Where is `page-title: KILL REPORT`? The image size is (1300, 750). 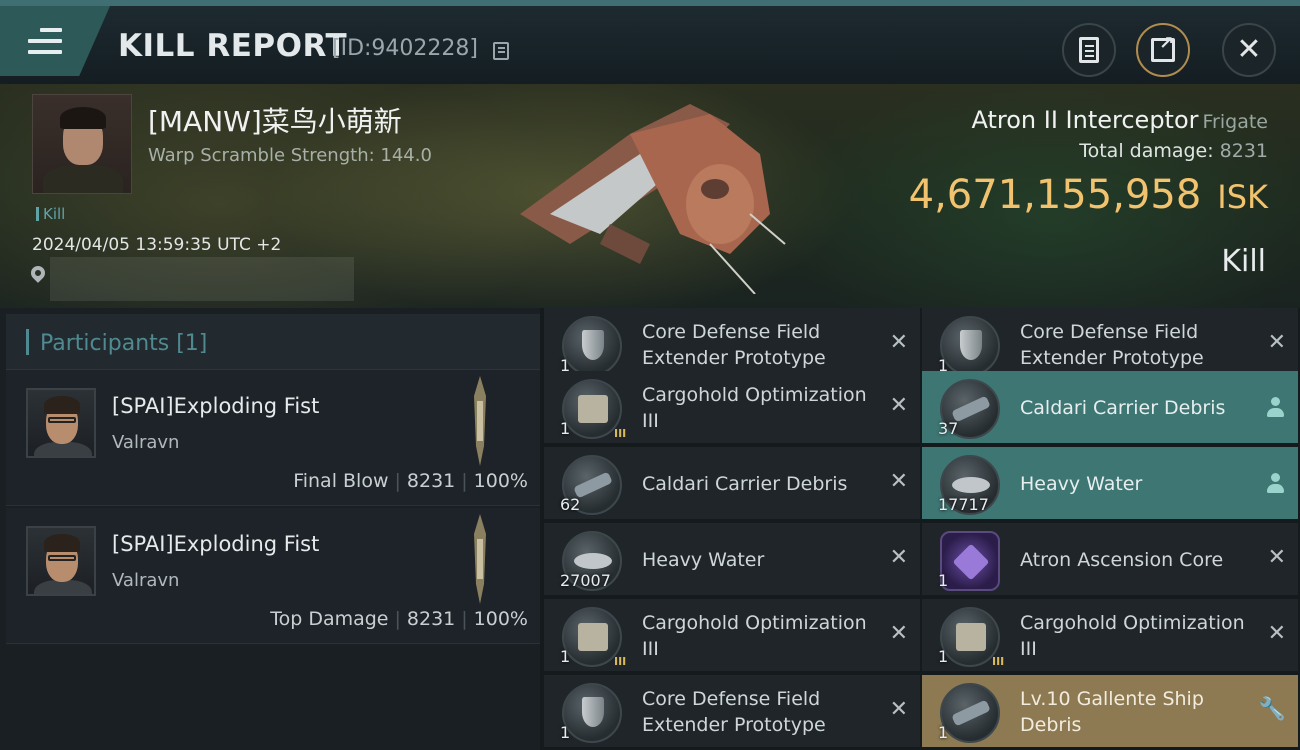 page-title: KILL REPORT is located at coordinates (233, 46).